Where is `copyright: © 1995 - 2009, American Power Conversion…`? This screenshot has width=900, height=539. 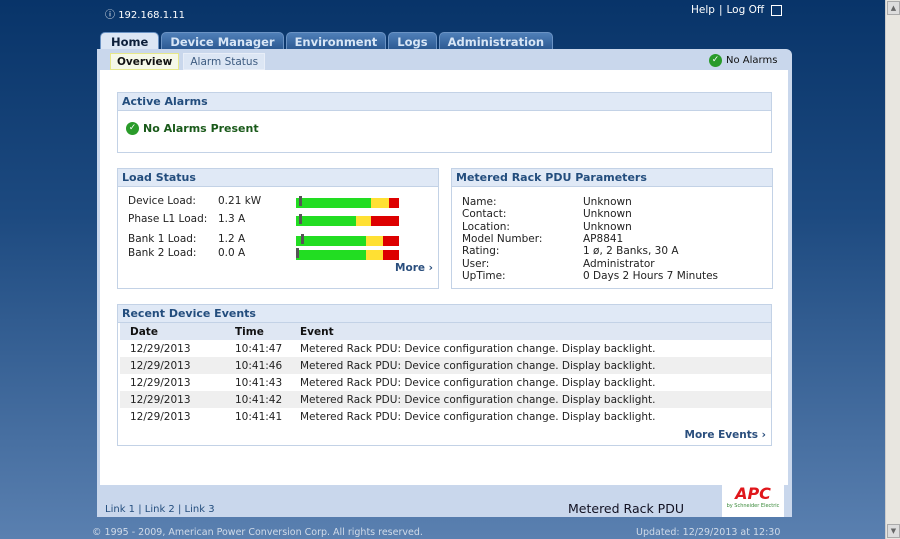 copyright: © 1995 - 2009, American Power Conversion… is located at coordinates (257, 532).